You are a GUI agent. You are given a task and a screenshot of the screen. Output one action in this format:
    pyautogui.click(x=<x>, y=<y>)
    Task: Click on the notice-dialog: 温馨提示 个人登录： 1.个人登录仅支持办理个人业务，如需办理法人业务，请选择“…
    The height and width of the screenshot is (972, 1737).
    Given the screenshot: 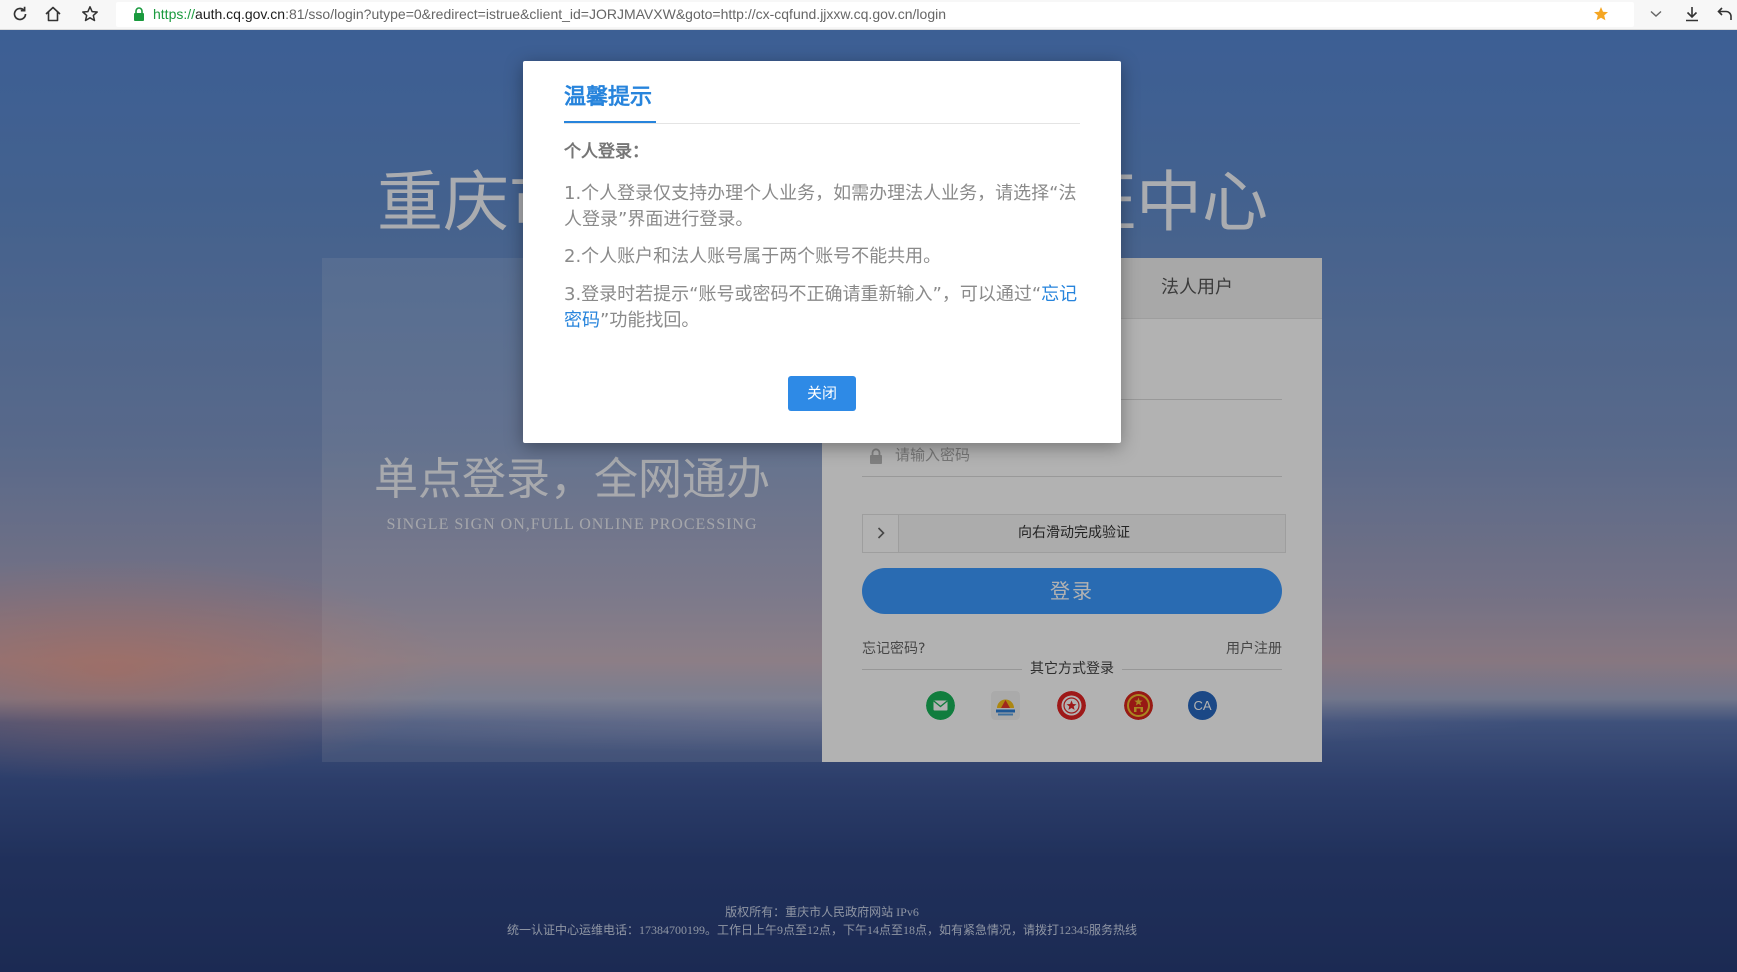 What is the action you would take?
    pyautogui.click(x=822, y=252)
    